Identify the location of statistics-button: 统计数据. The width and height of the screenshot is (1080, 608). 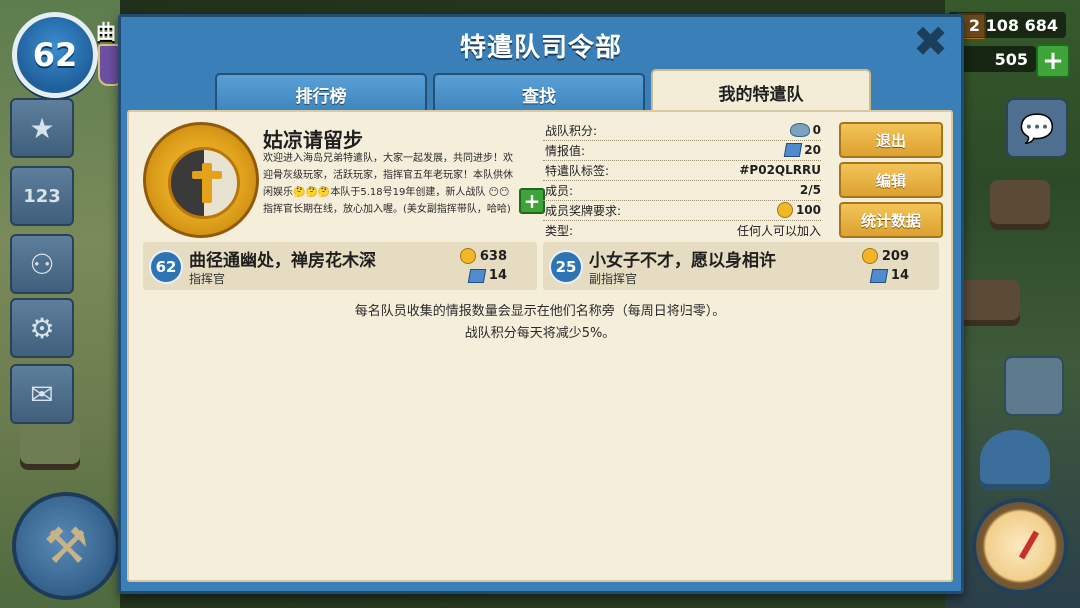
(891, 220).